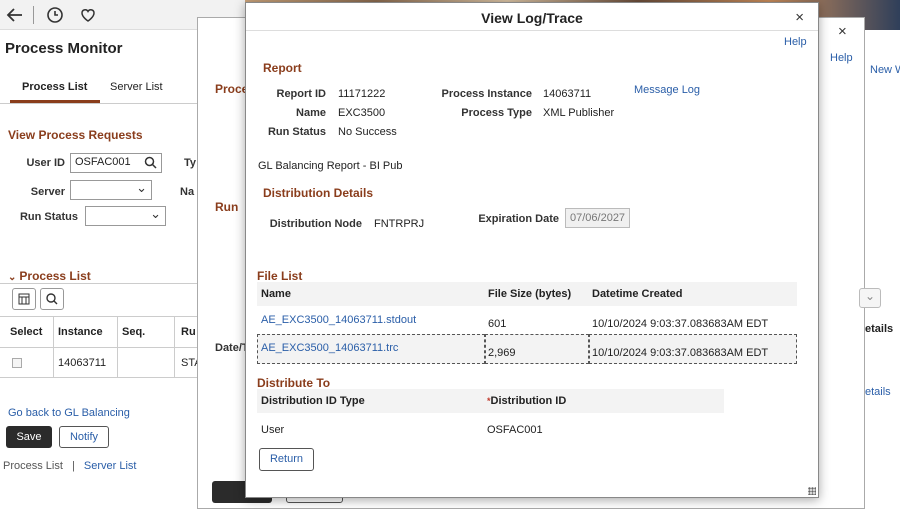 This screenshot has height=509, width=900. Describe the element at coordinates (280, 276) in the screenshot. I see `file-list-heading: File List` at that location.